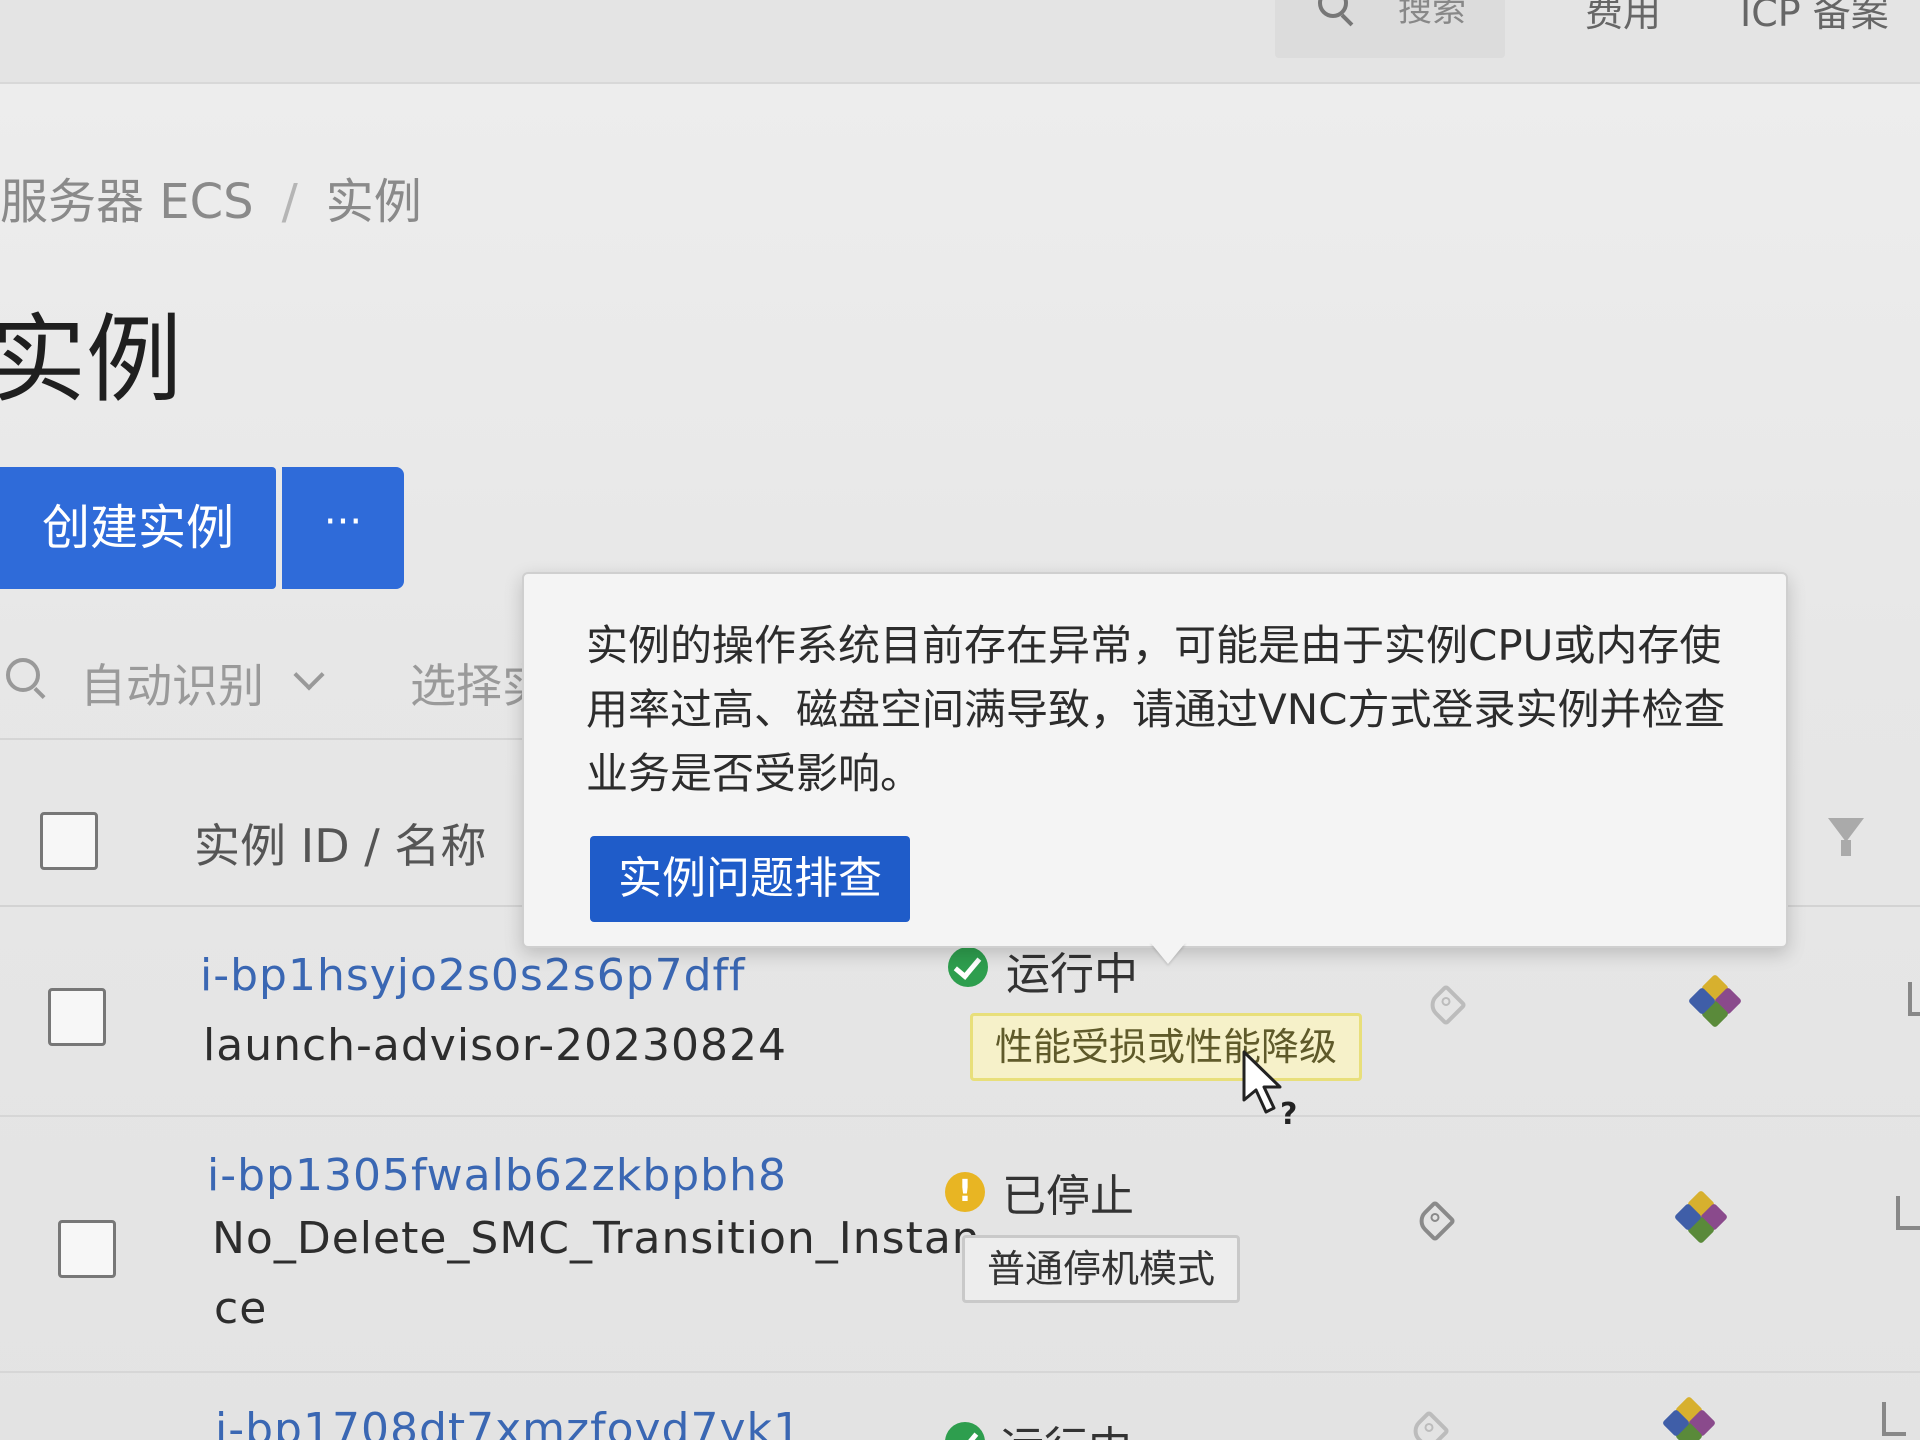 Image resolution: width=1920 pixels, height=1440 pixels. What do you see at coordinates (1168, 953) in the screenshot?
I see `popover-arrow` at bounding box center [1168, 953].